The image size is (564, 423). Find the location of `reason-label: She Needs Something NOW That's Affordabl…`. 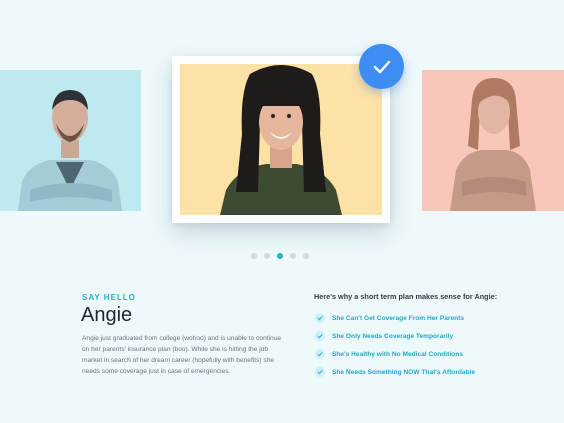

reason-label: She Needs Something NOW That's Affordabl… is located at coordinates (404, 372).